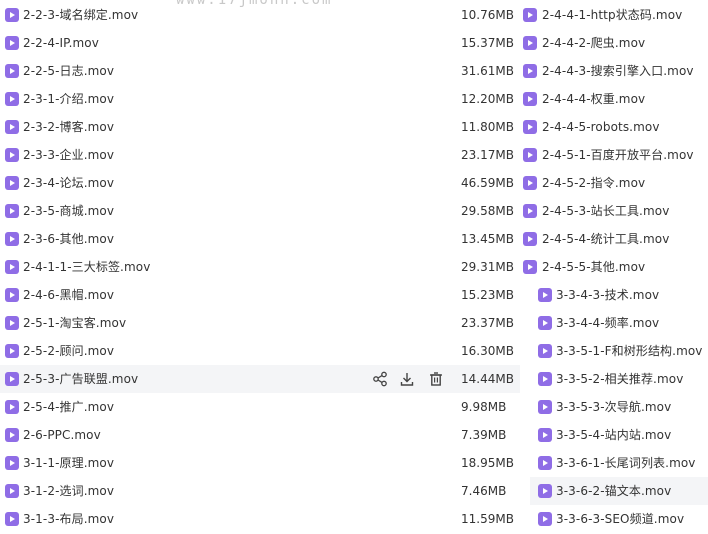 This screenshot has height=534, width=708. I want to click on file-row: 2-4-5-2-指令.mov, so click(614, 183).